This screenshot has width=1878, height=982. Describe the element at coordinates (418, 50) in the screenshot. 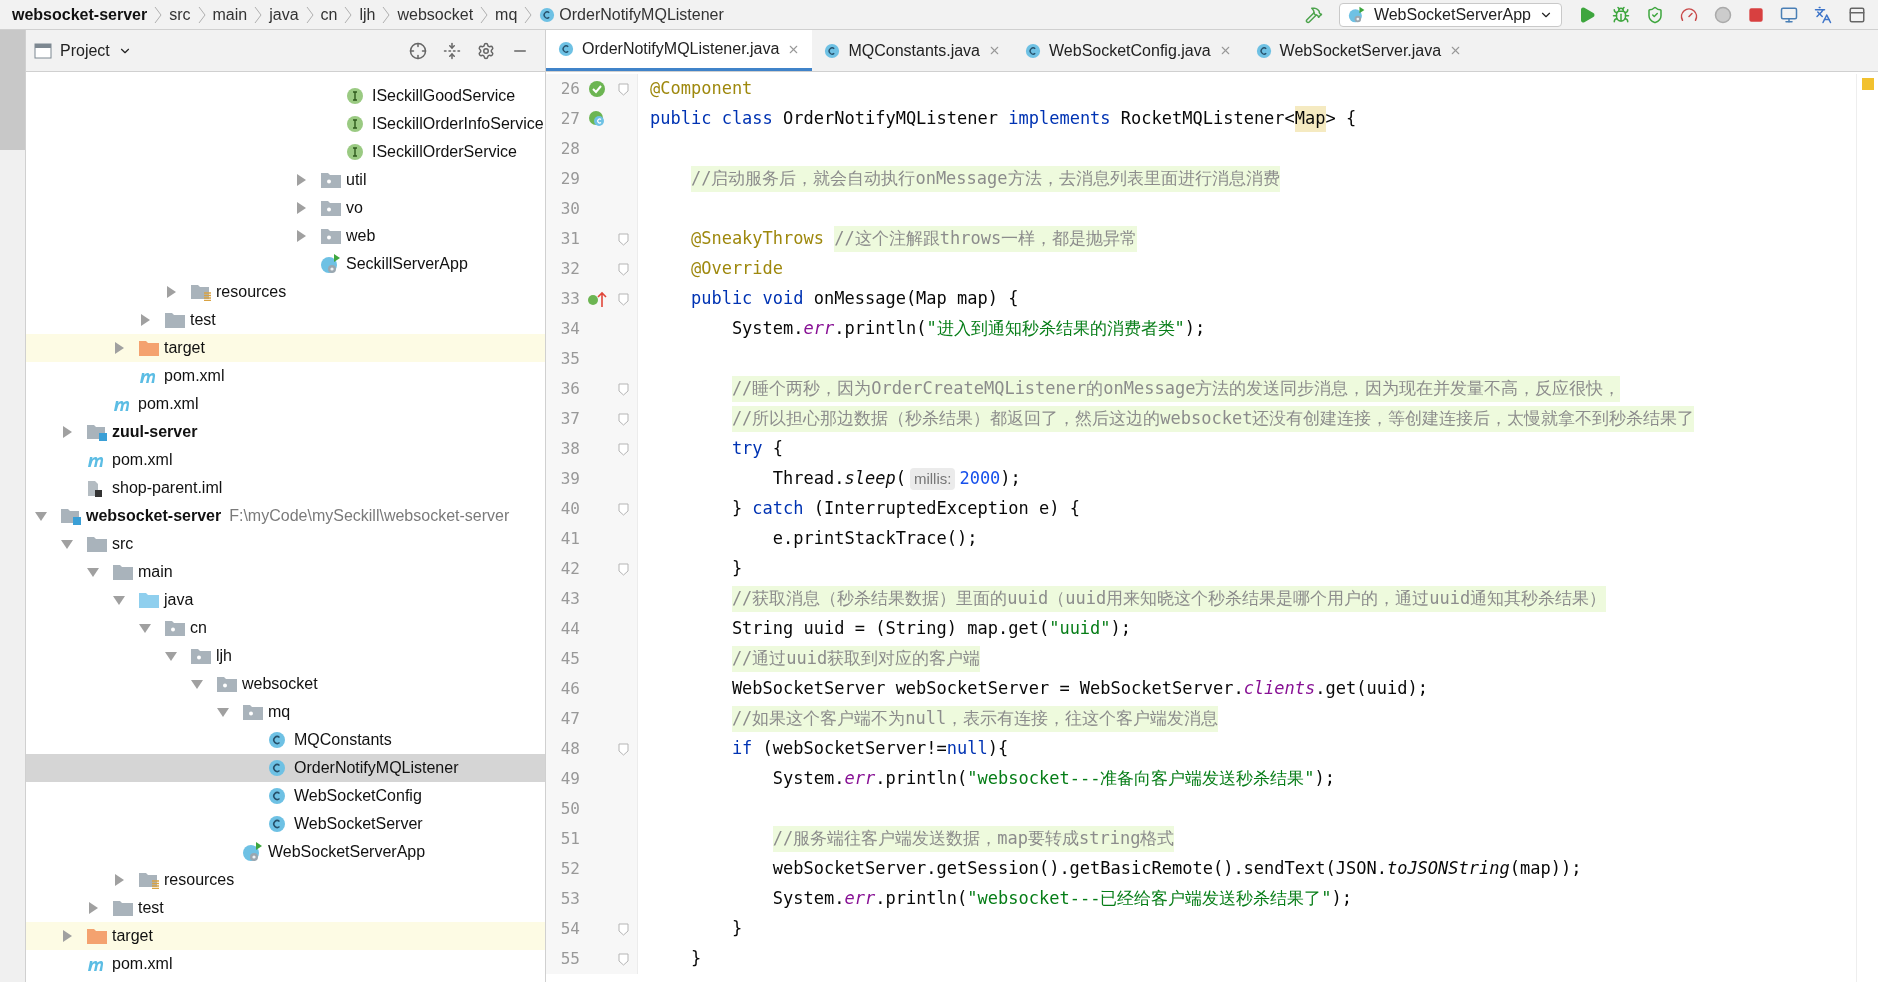

I see `locate-icon` at that location.